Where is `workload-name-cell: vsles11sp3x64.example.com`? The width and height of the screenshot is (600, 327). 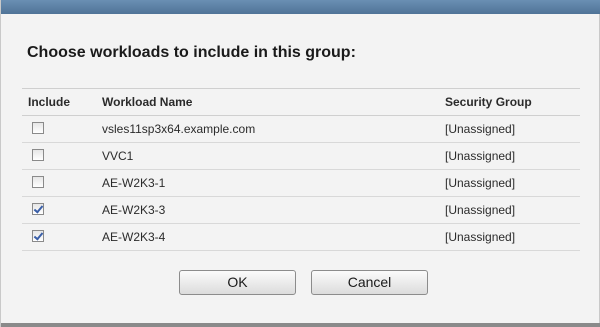 workload-name-cell: vsles11sp3x64.example.com is located at coordinates (179, 129).